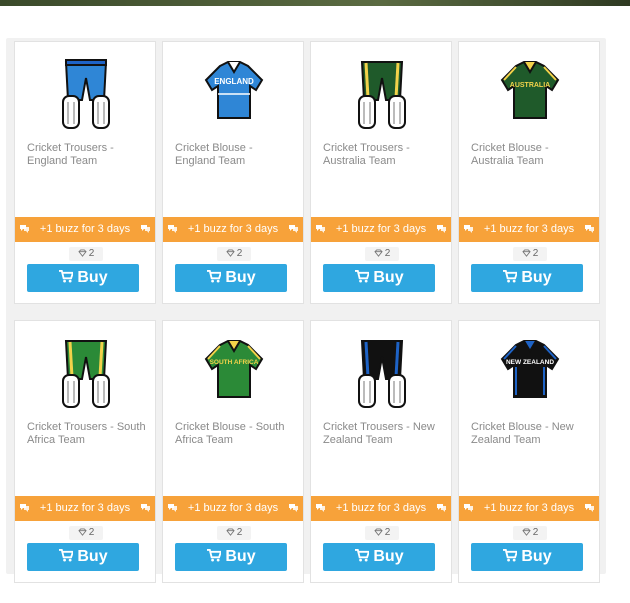  Describe the element at coordinates (230, 433) in the screenshot. I see `product-name: Cricket Blouse - South Africa Team` at that location.